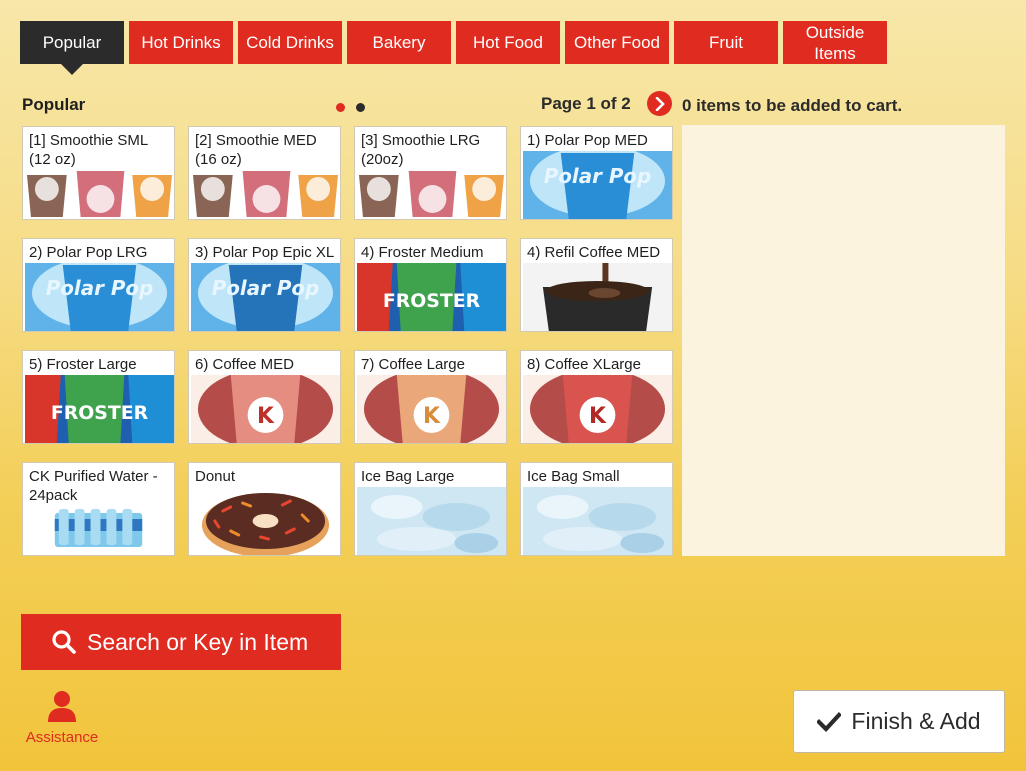 This screenshot has width=1026, height=771. I want to click on product-tile: 4) Refil Coffee MED, so click(596, 285).